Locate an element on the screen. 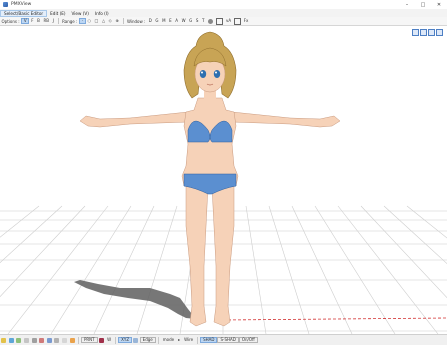  maximize-button: □ is located at coordinates (423, 4).